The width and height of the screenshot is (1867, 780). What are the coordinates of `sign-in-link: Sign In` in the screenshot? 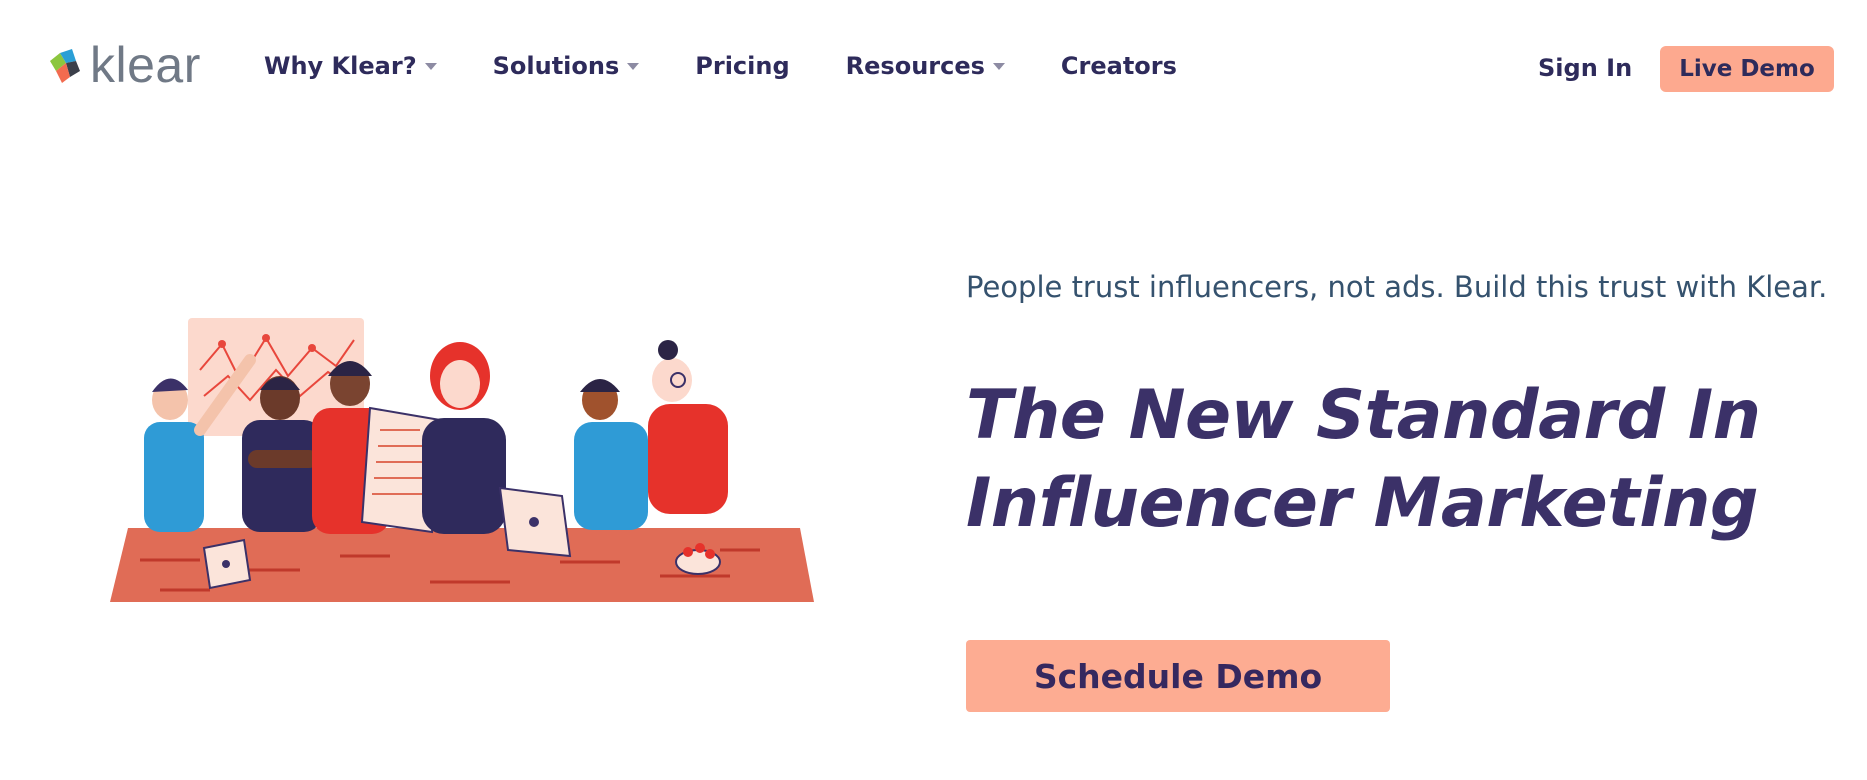 It's located at (1585, 68).